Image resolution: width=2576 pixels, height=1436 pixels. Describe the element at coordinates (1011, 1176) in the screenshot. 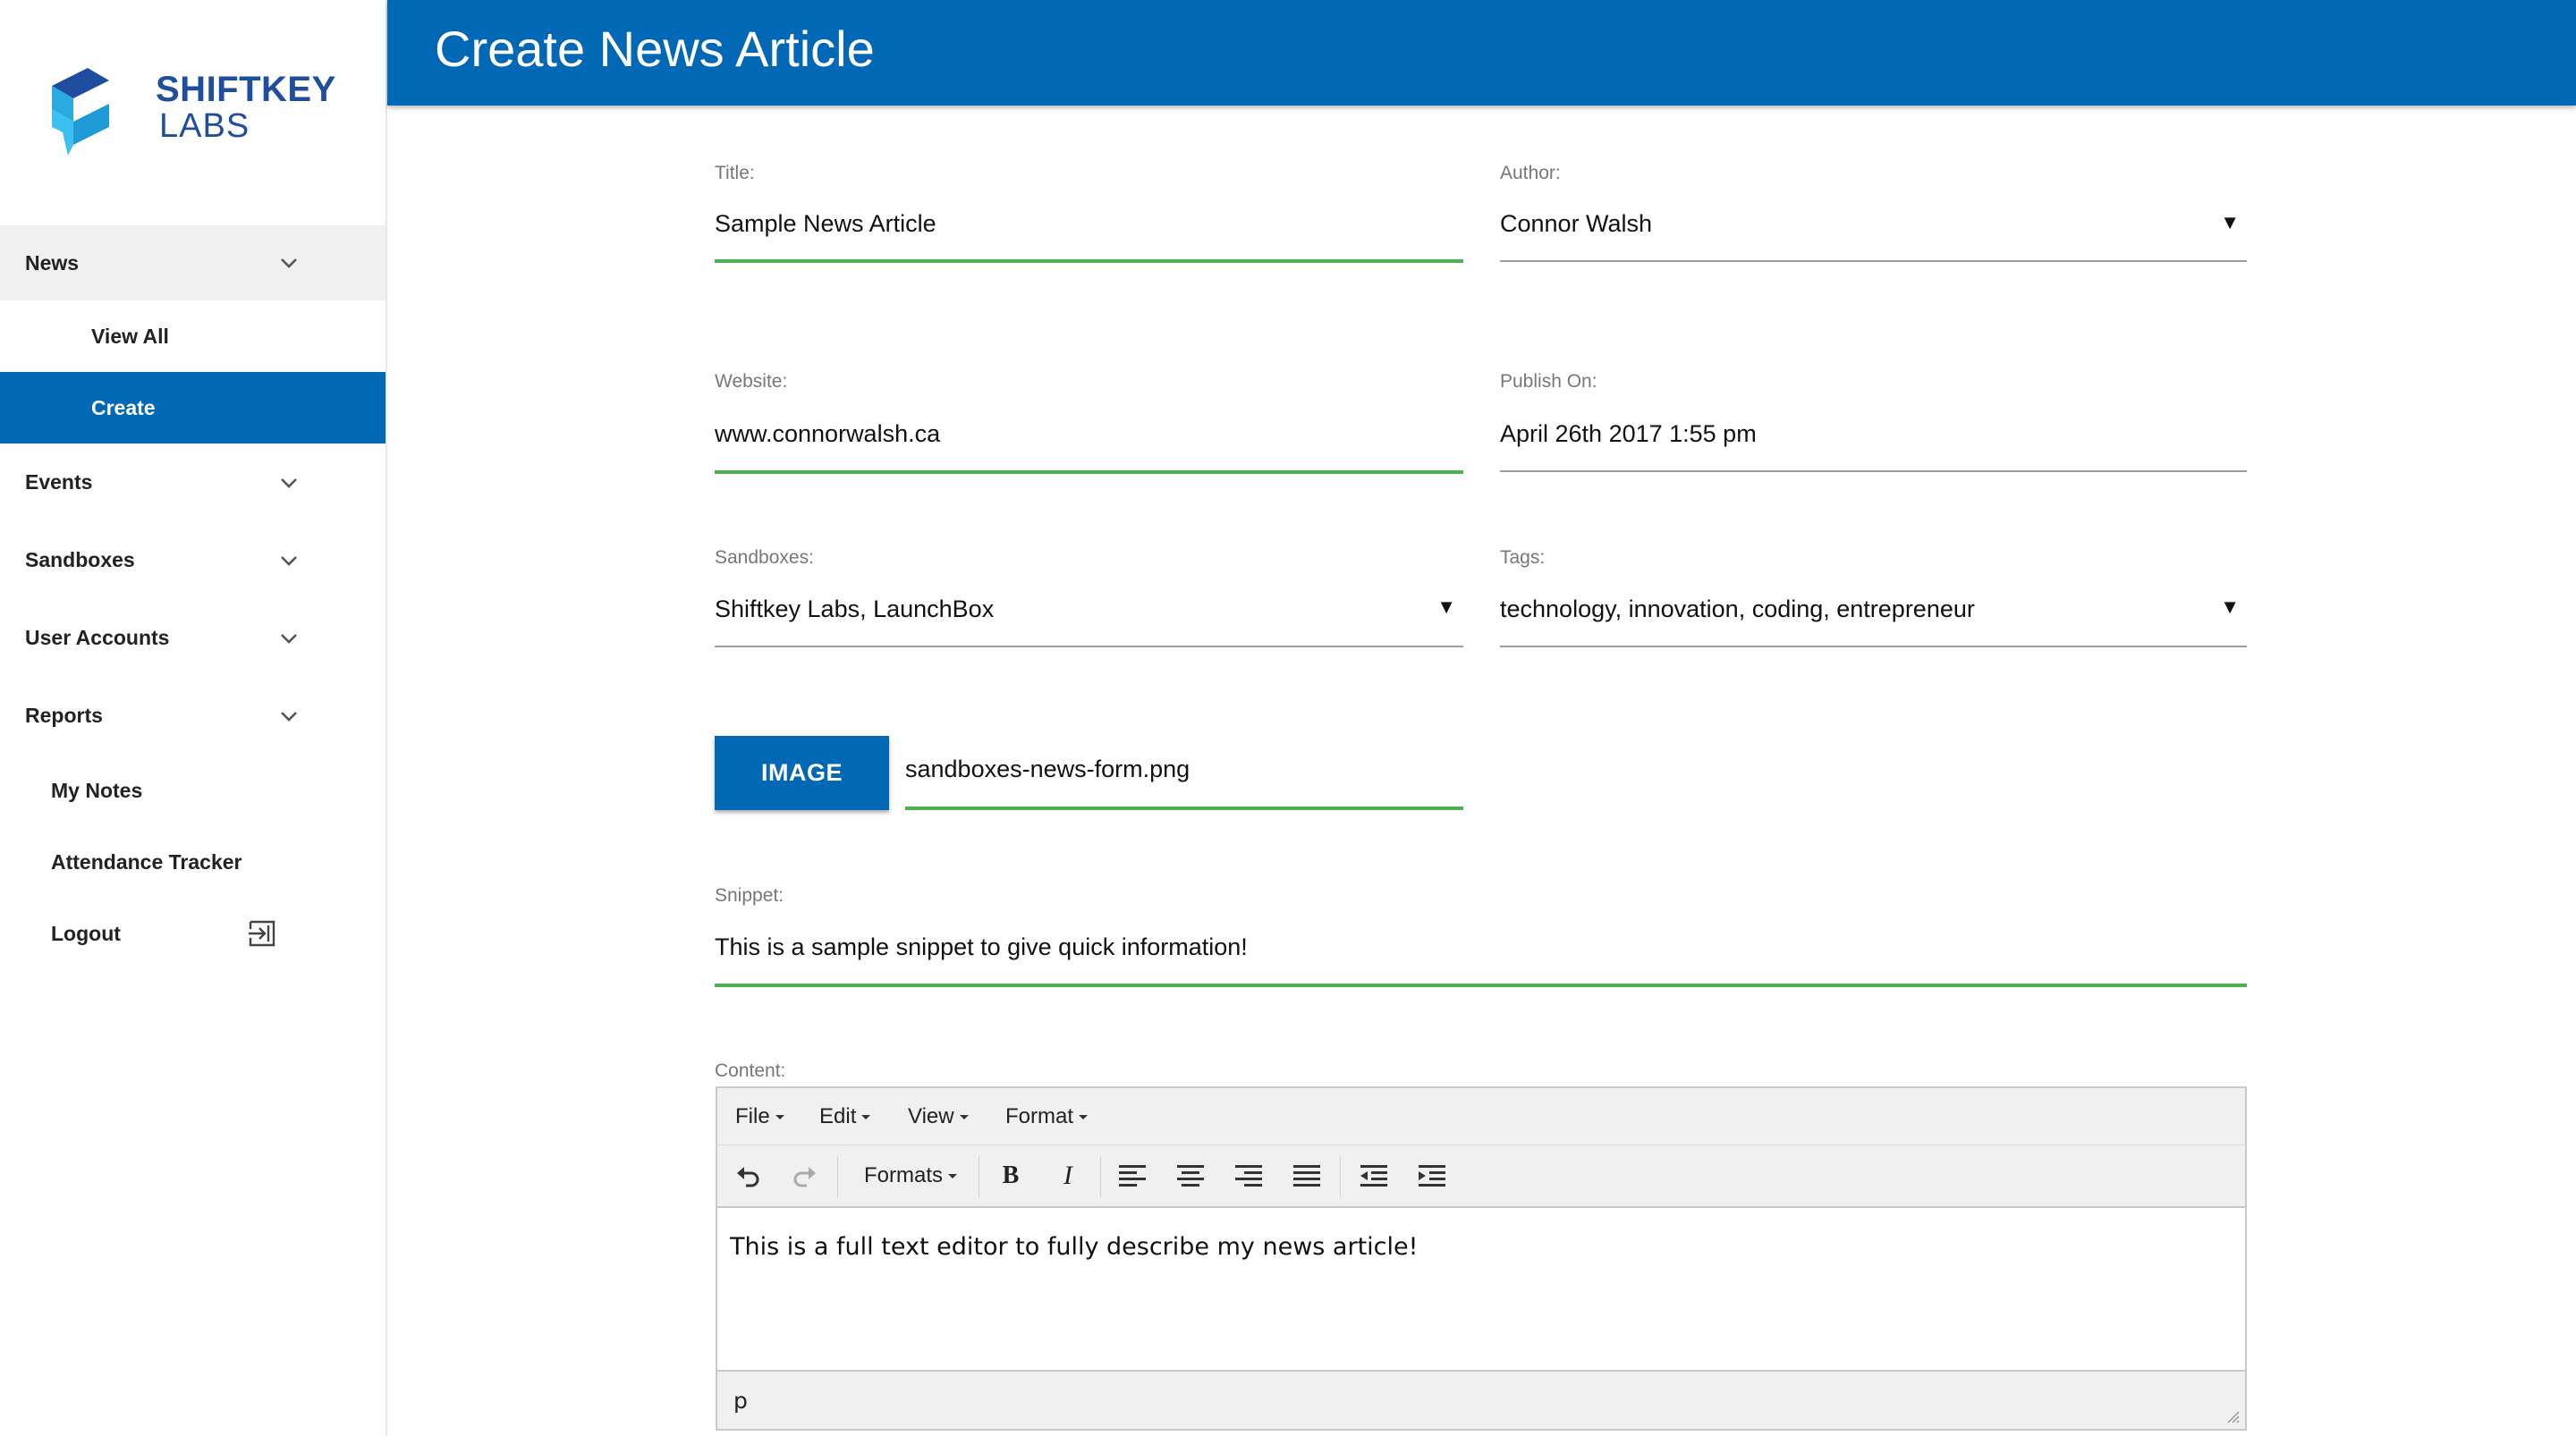

I see `bold-button: B` at that location.